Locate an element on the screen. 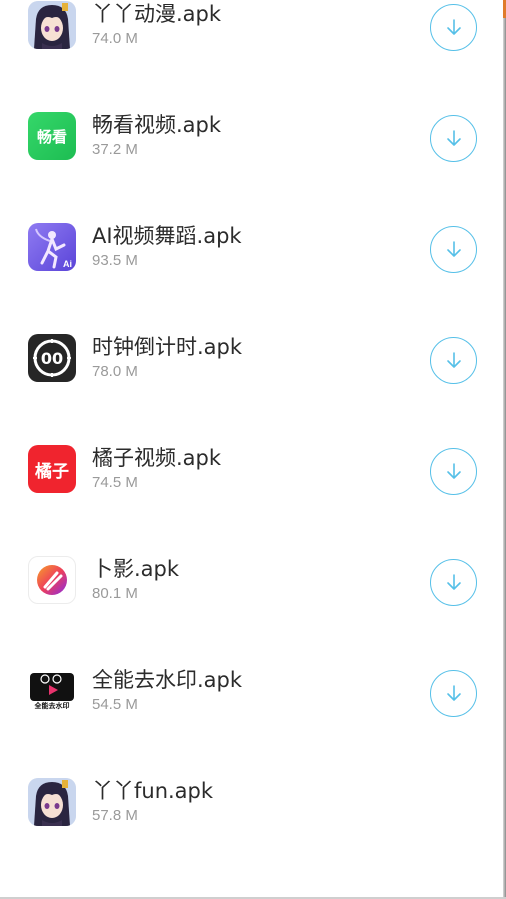 Image resolution: width=506 pixels, height=899 pixels. icon-label: 全能去水印 is located at coordinates (52, 706).